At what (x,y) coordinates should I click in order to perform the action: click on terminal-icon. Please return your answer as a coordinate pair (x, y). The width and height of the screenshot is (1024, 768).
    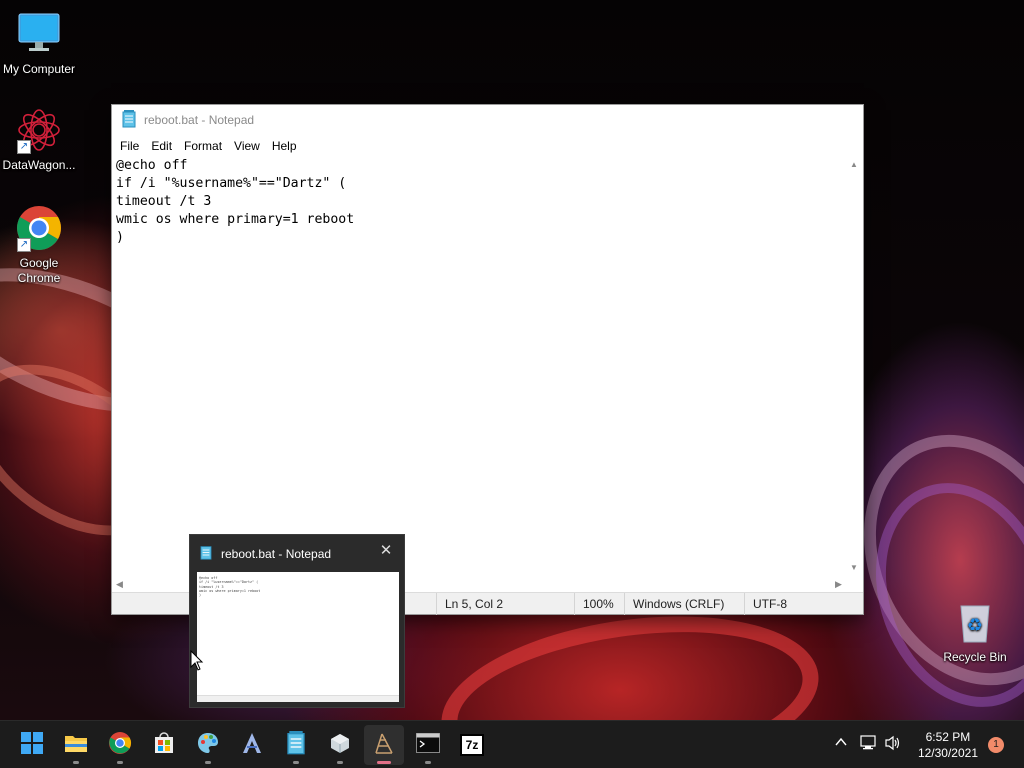
    Looking at the image, I should click on (428, 745).